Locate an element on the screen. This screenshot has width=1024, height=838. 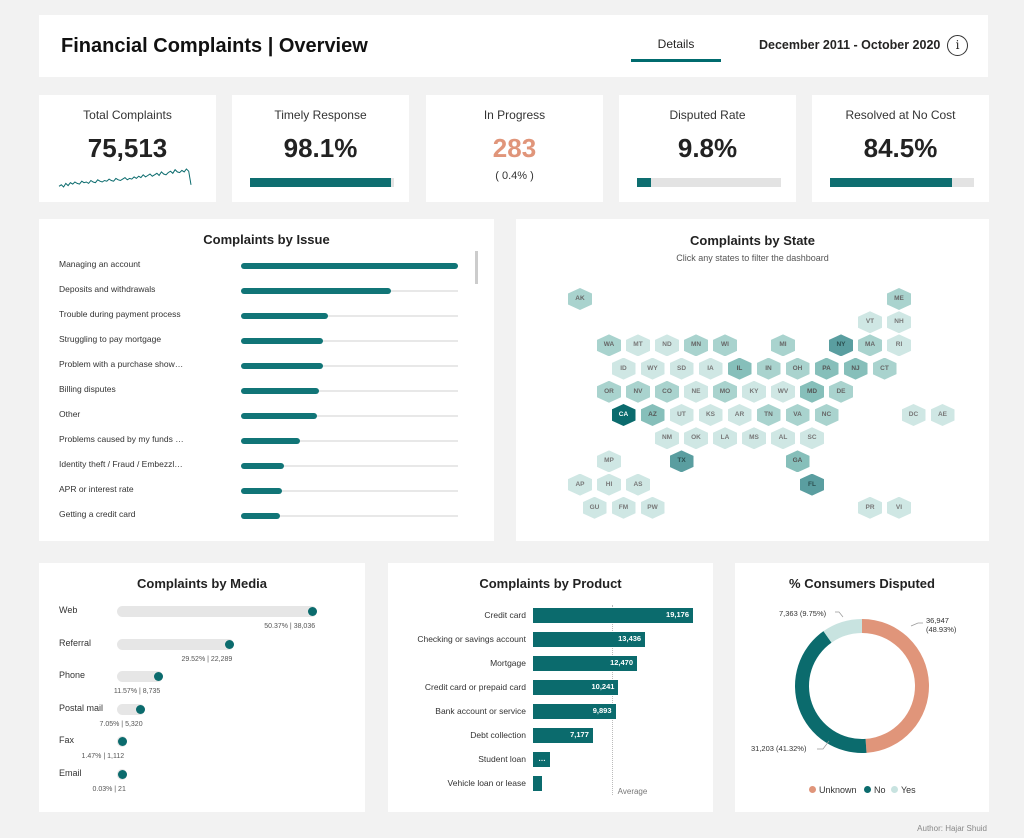
donut-slice-no is located at coordinates (831, 692).